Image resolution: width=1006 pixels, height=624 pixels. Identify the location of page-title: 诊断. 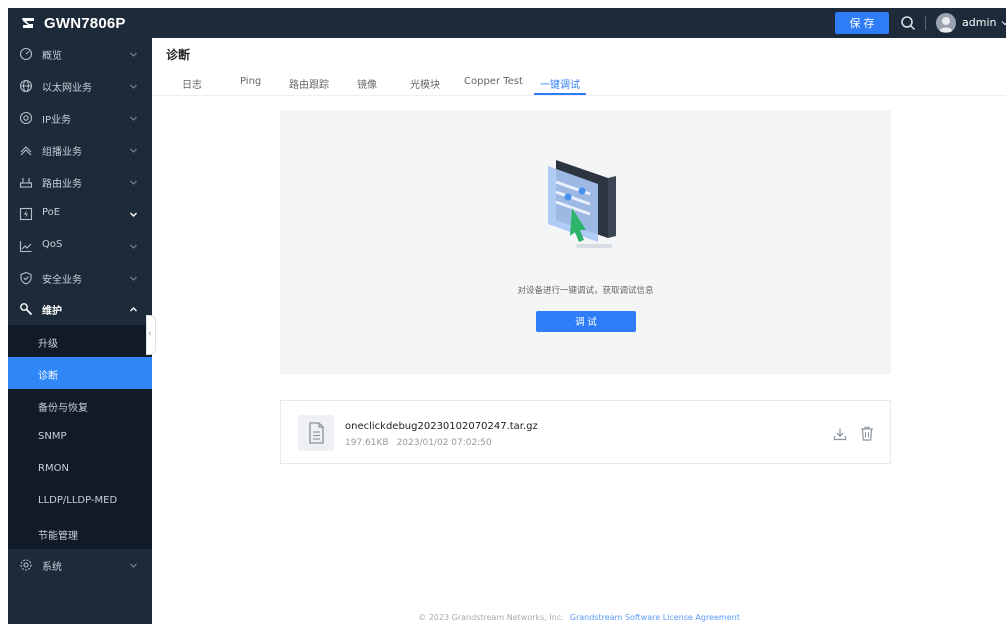
(178, 55).